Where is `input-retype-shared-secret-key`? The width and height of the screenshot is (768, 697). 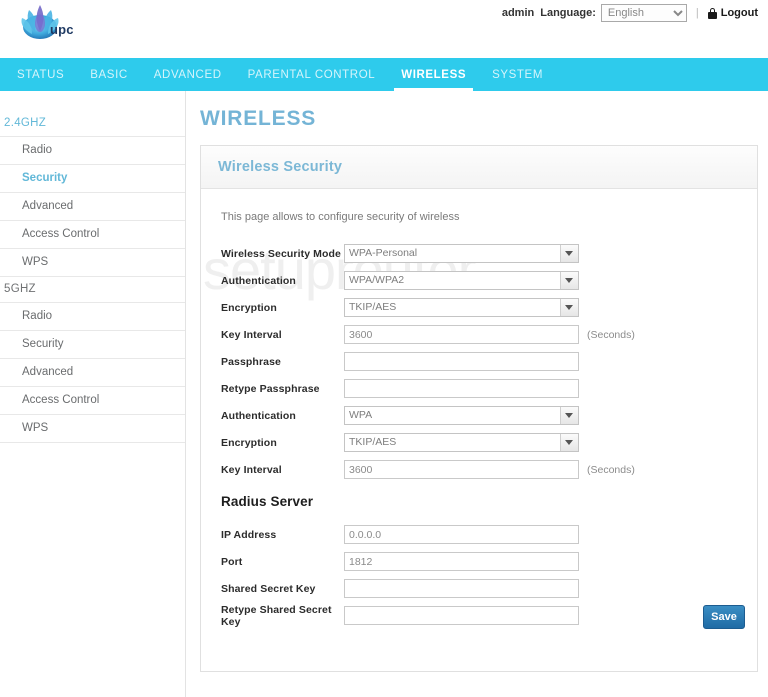
input-retype-shared-secret-key is located at coordinates (461, 615).